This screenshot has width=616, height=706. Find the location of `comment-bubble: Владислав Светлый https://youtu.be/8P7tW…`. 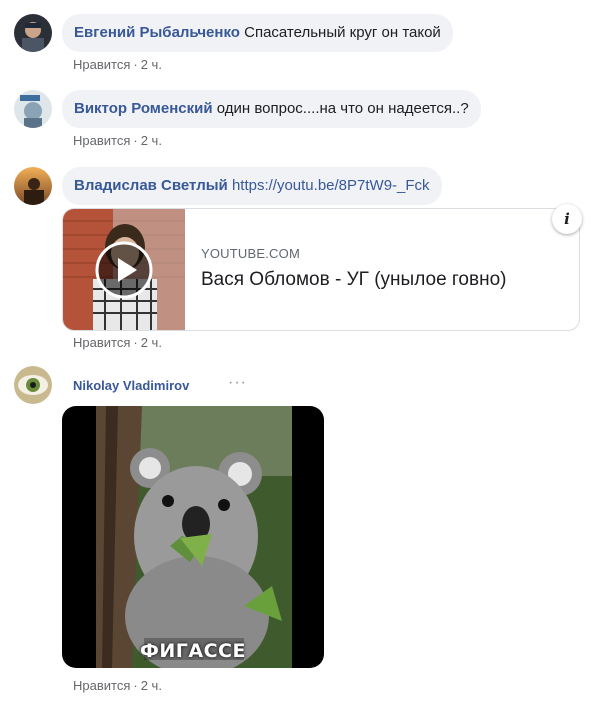

comment-bubble: Владислав Светлый https://youtu.be/8P7tW… is located at coordinates (252, 186).